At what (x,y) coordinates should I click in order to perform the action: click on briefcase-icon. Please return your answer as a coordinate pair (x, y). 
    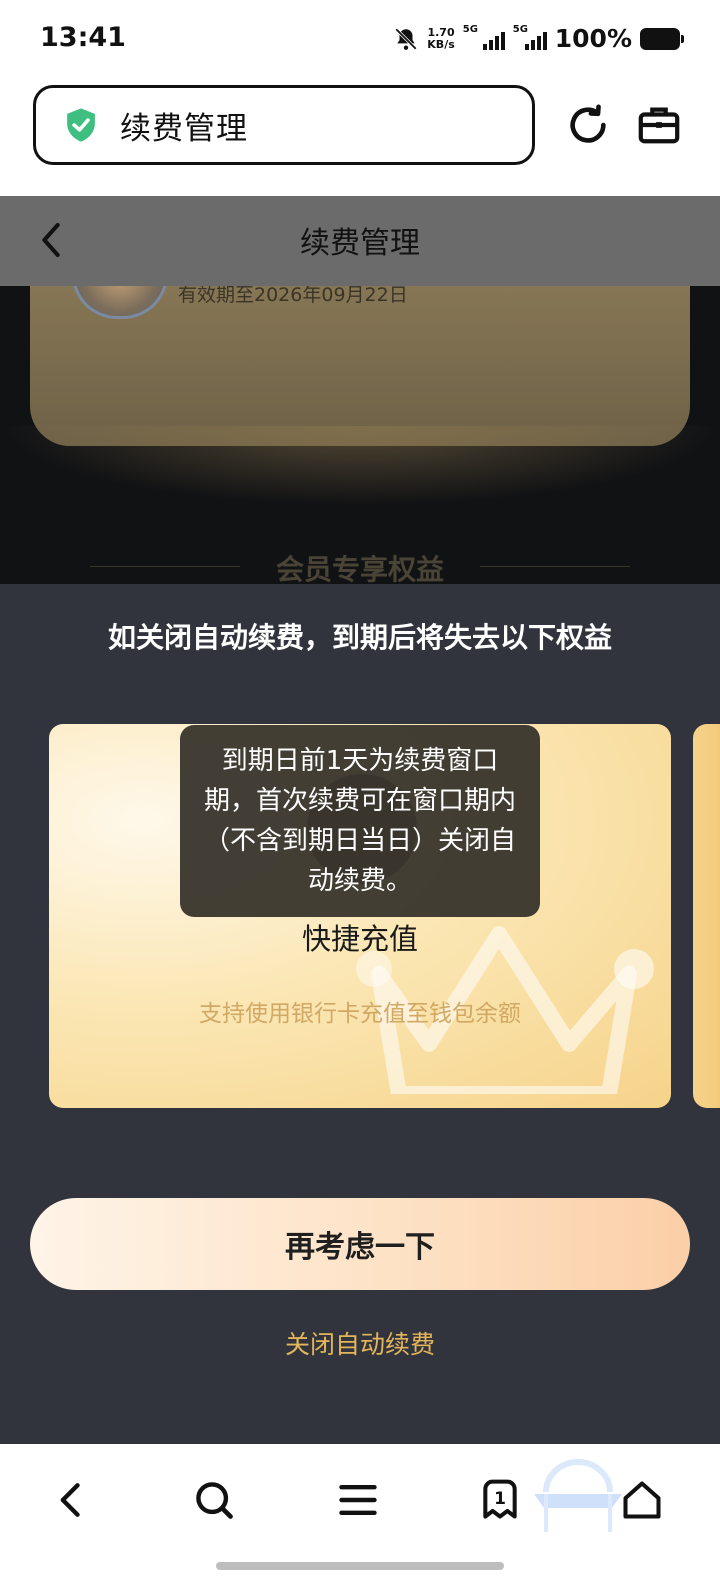
    Looking at the image, I should click on (659, 125).